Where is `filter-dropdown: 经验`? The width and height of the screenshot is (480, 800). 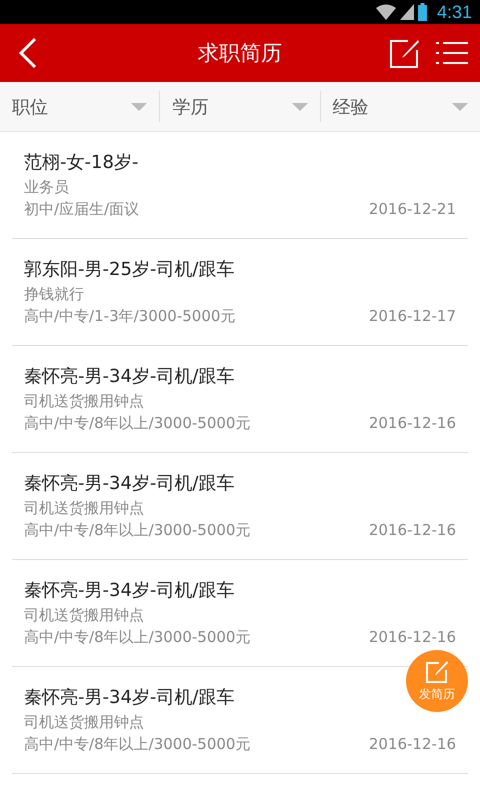 filter-dropdown: 经验 is located at coordinates (400, 106).